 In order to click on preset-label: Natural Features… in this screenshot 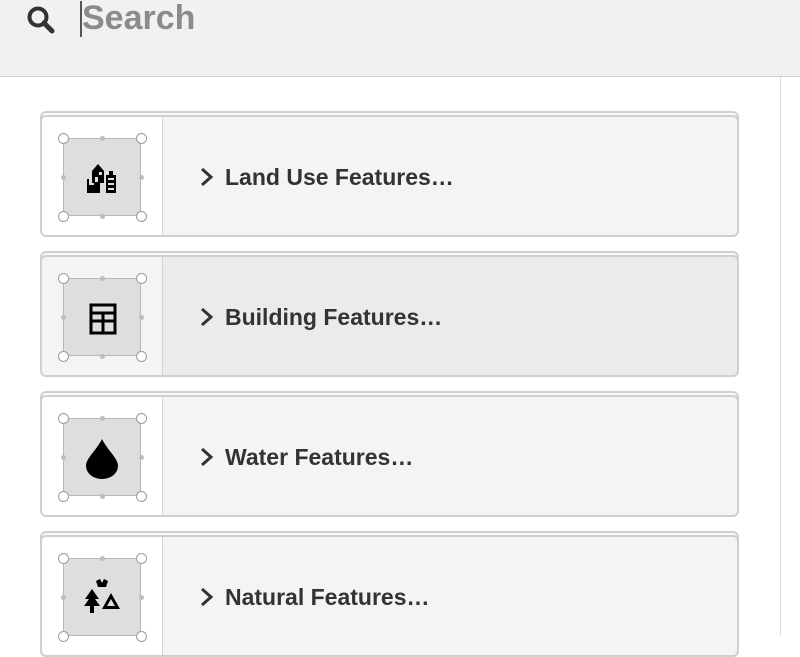, I will do `click(327, 597)`.